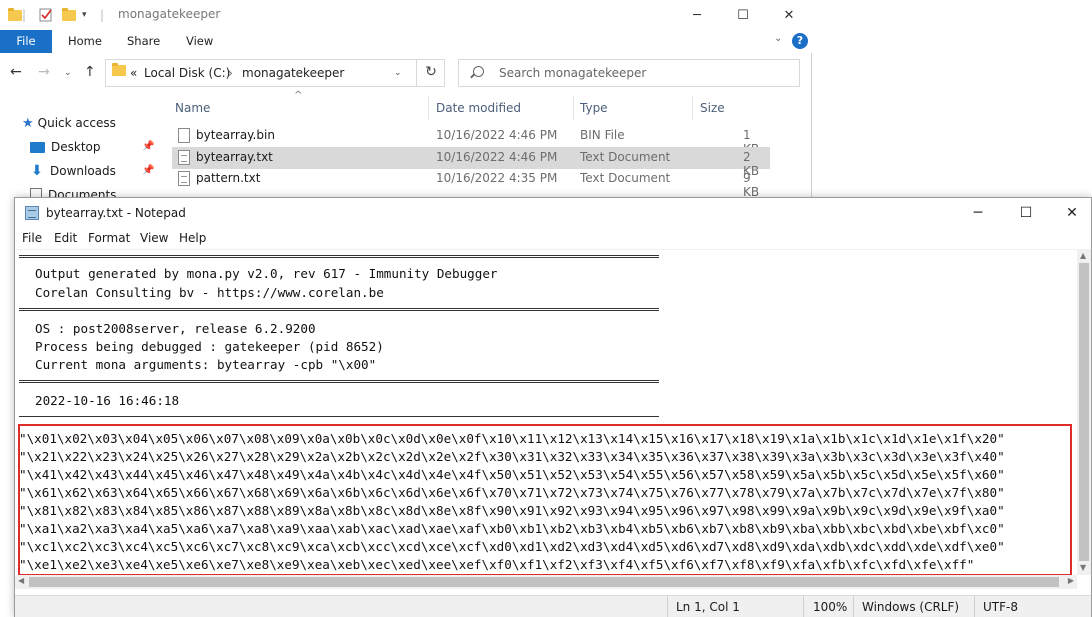 This screenshot has height=617, width=1092. What do you see at coordinates (235, 135) in the screenshot?
I see `file-name: bytearray.bin` at bounding box center [235, 135].